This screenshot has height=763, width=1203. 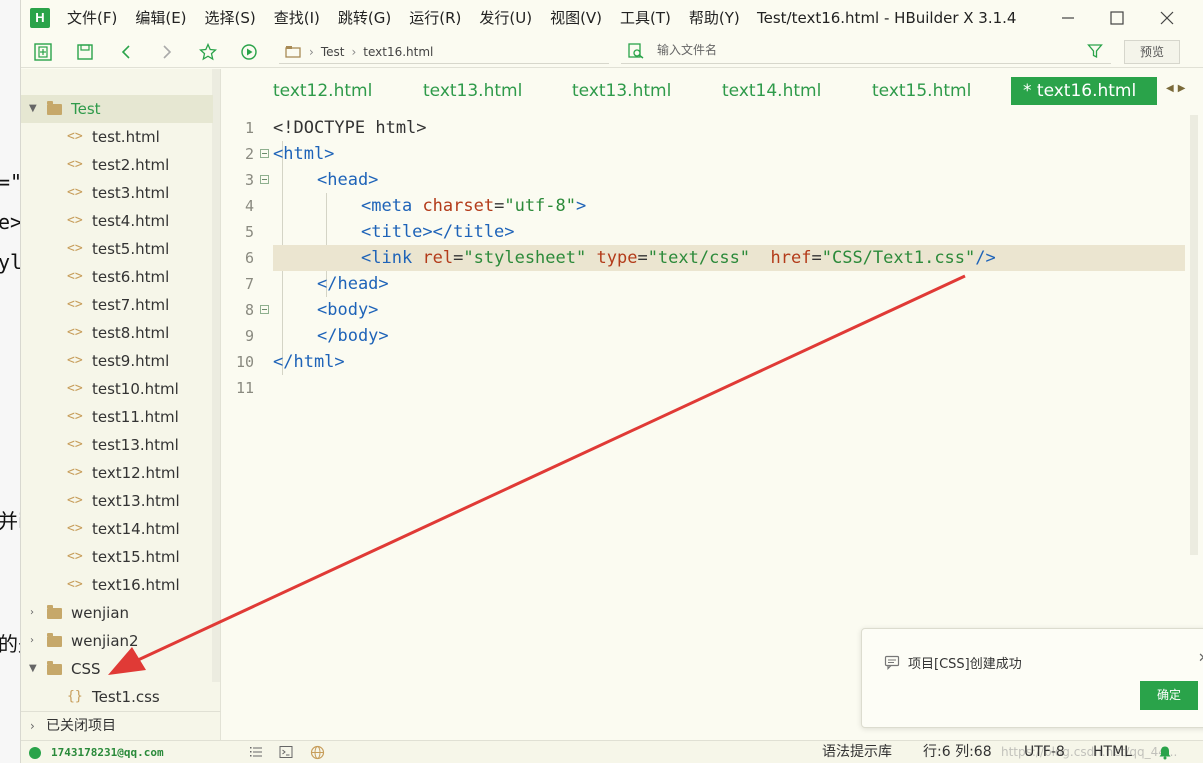 I want to click on menu-goto: 跳转(G), so click(x=364, y=18).